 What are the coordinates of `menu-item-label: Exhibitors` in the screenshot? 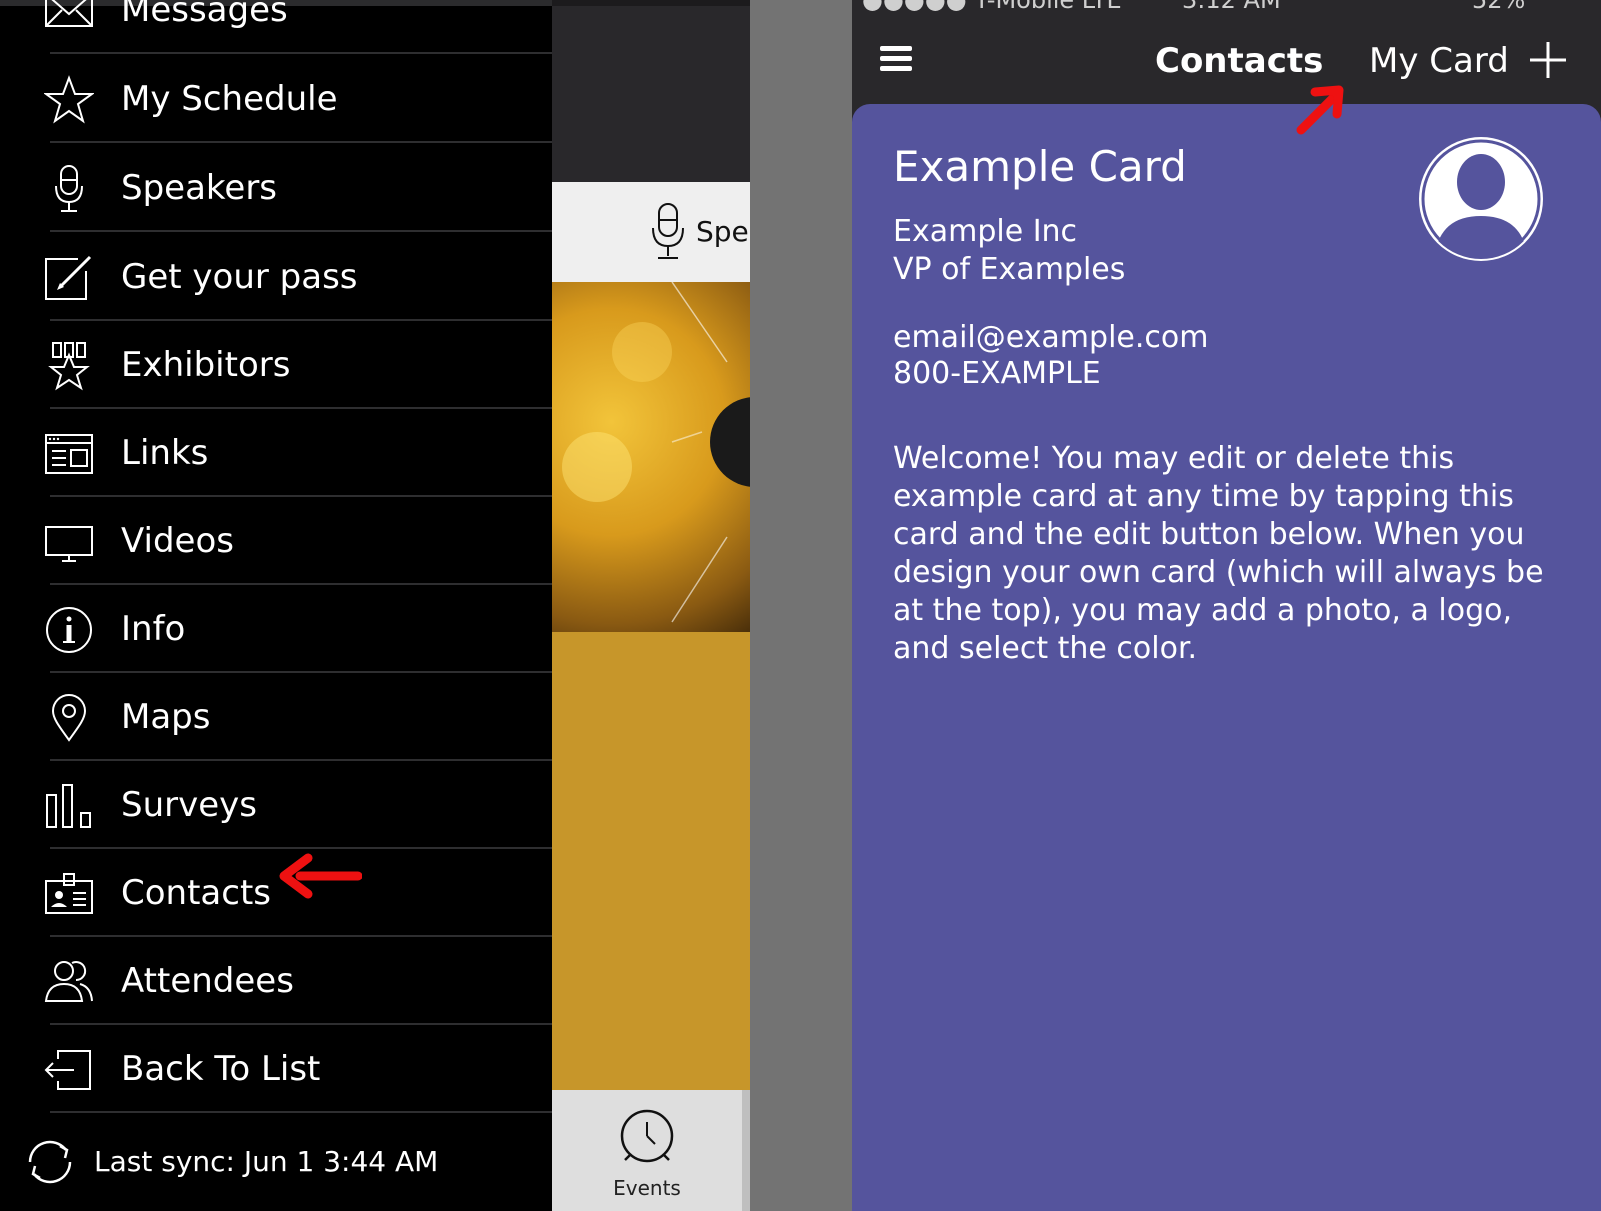 It's located at (206, 365).